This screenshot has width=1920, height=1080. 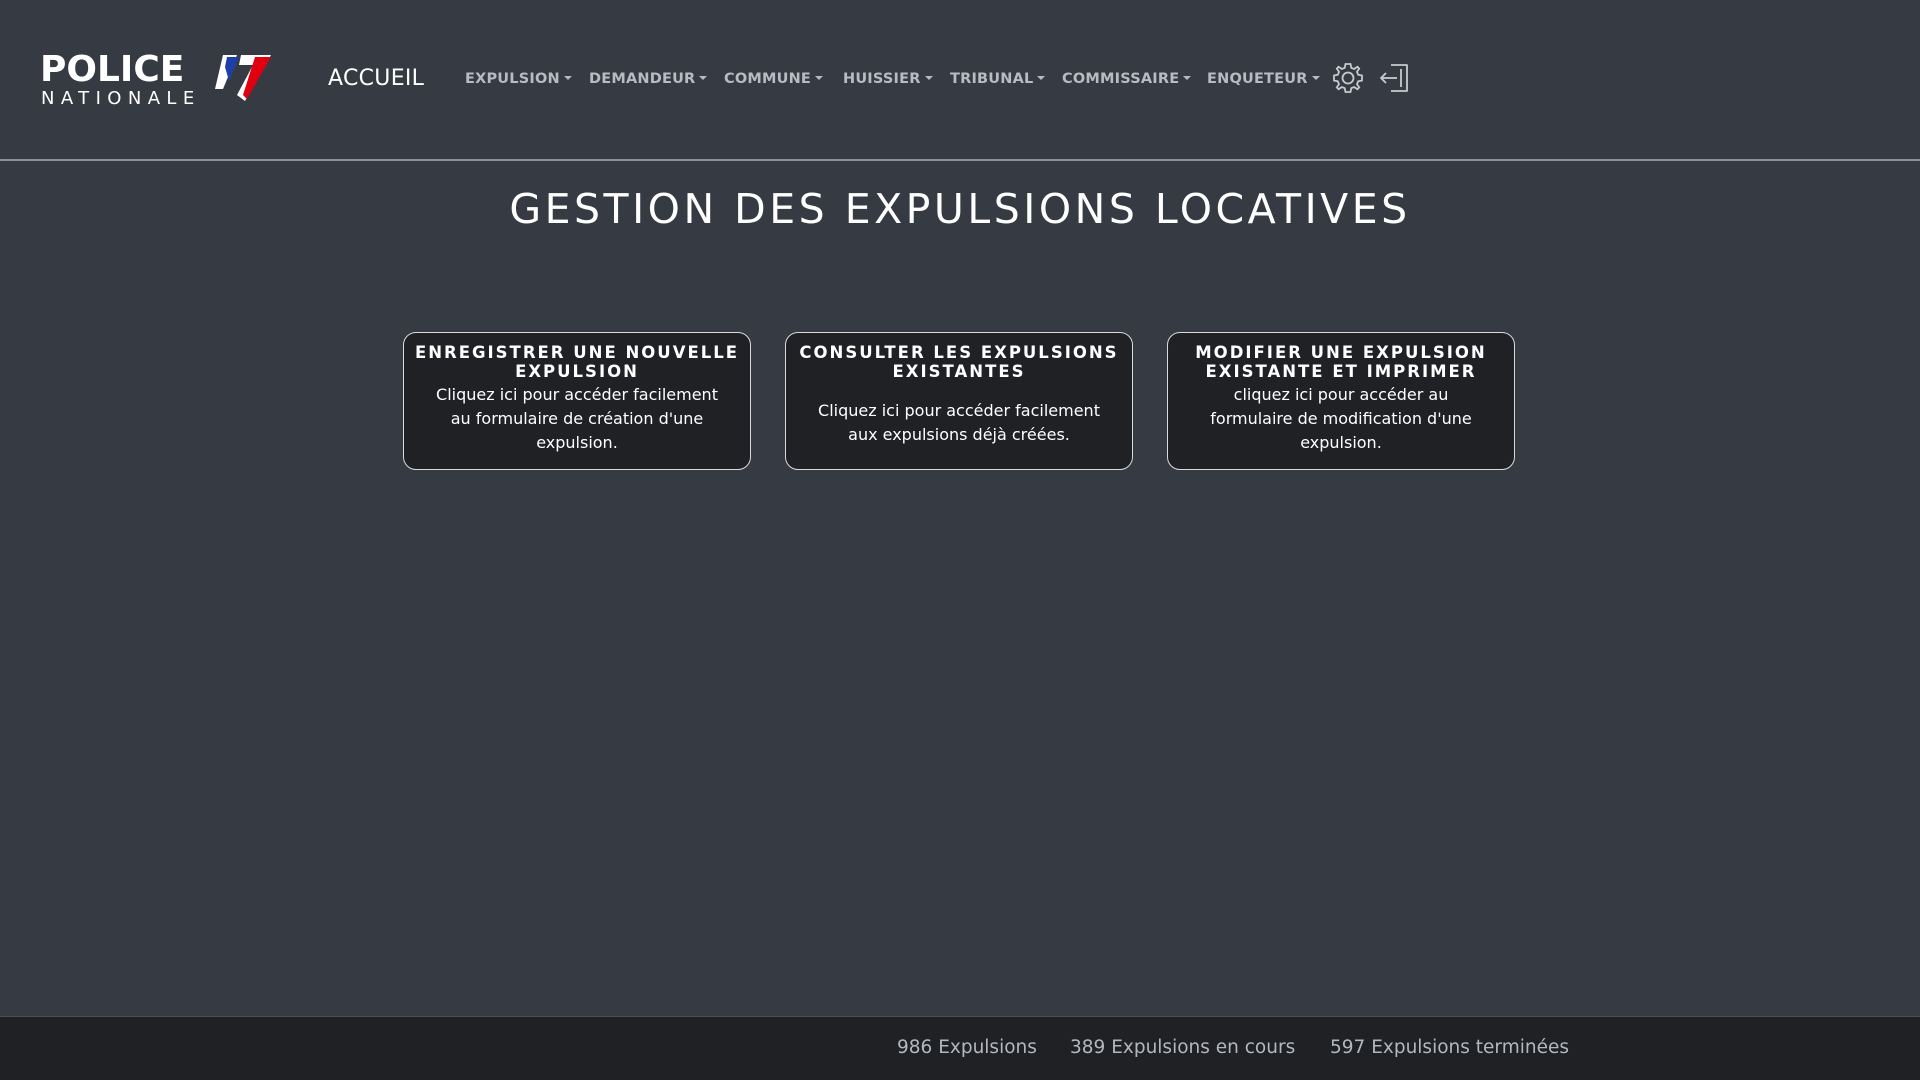 What do you see at coordinates (959, 371) in the screenshot?
I see `card-title-line: EXISTANTES` at bounding box center [959, 371].